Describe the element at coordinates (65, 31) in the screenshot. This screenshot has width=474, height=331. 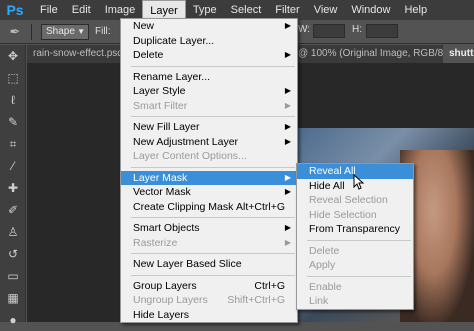
I see `shape-mode-select: Shape ▼` at that location.